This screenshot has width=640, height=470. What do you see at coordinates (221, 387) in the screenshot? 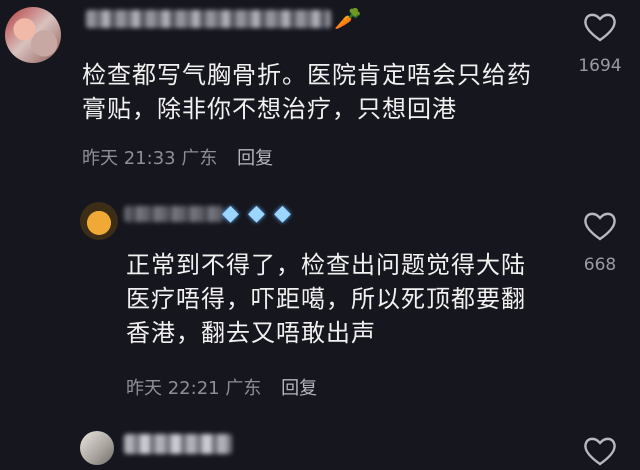
I see `comment-meta: 昨天 22:21 广东 回复` at bounding box center [221, 387].